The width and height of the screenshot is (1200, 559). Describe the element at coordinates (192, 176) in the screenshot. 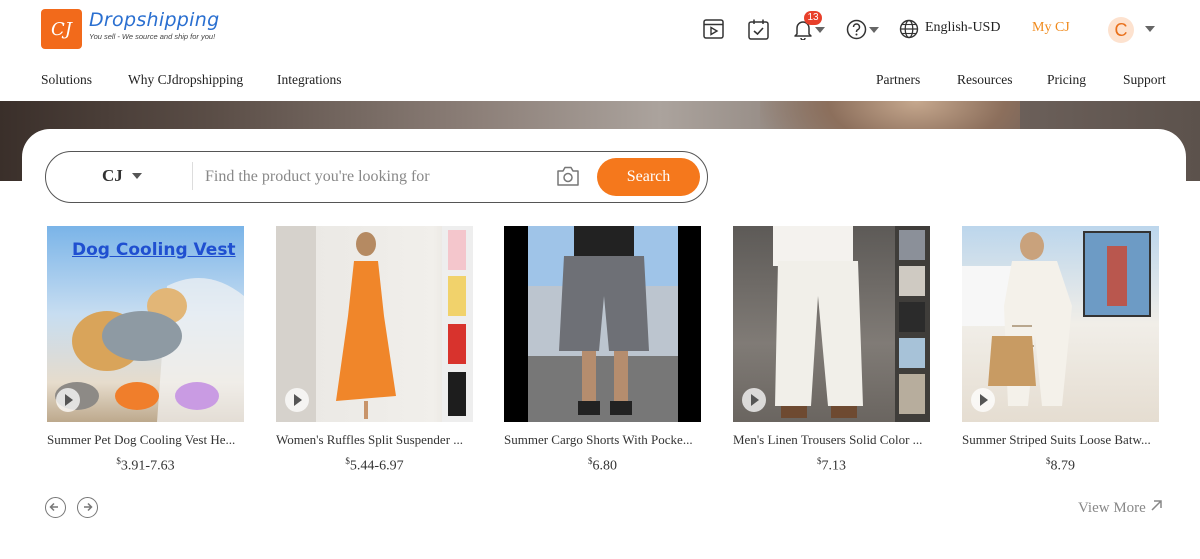

I see `divider` at that location.